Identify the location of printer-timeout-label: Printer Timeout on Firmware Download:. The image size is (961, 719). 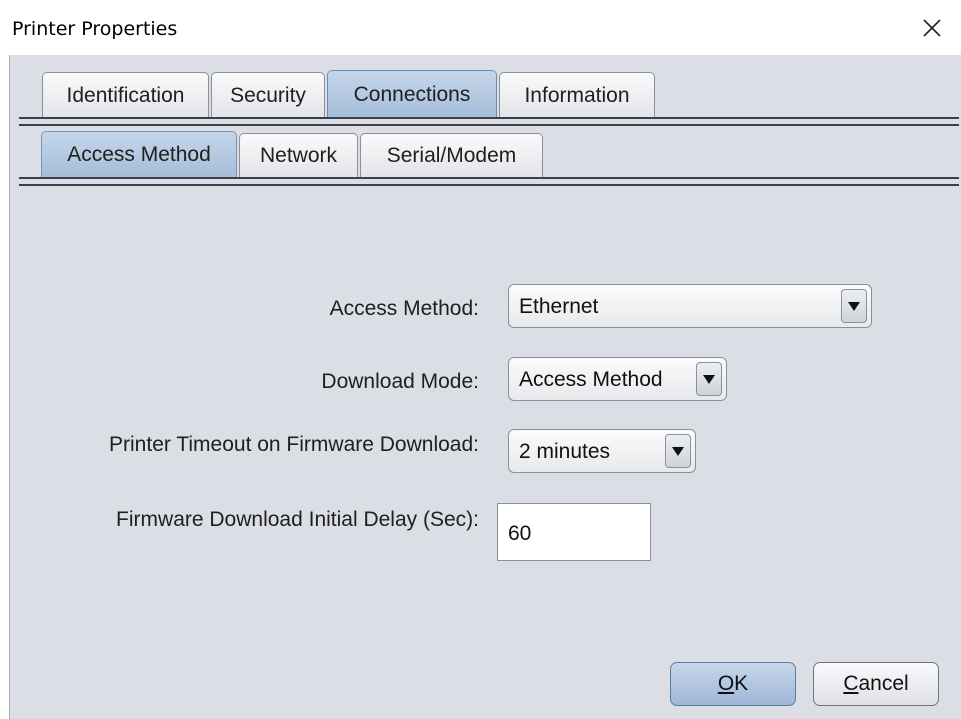
(294, 444).